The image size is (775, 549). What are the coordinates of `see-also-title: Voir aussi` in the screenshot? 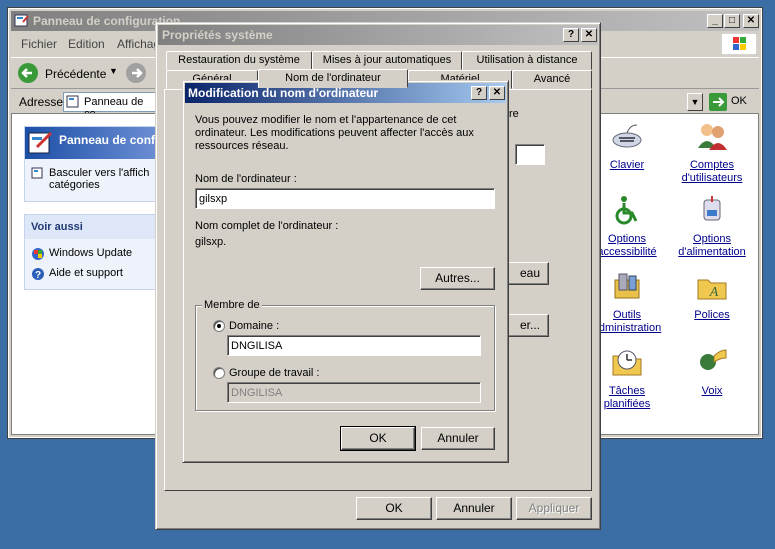 It's located at (94, 227).